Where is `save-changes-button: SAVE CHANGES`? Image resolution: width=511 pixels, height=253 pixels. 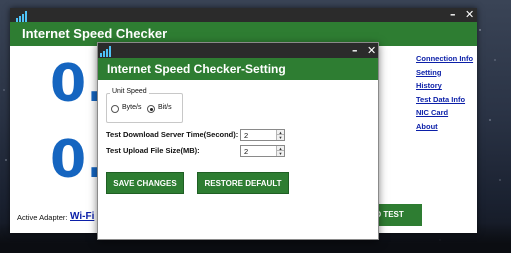
save-changes-button: SAVE CHANGES is located at coordinates (145, 183).